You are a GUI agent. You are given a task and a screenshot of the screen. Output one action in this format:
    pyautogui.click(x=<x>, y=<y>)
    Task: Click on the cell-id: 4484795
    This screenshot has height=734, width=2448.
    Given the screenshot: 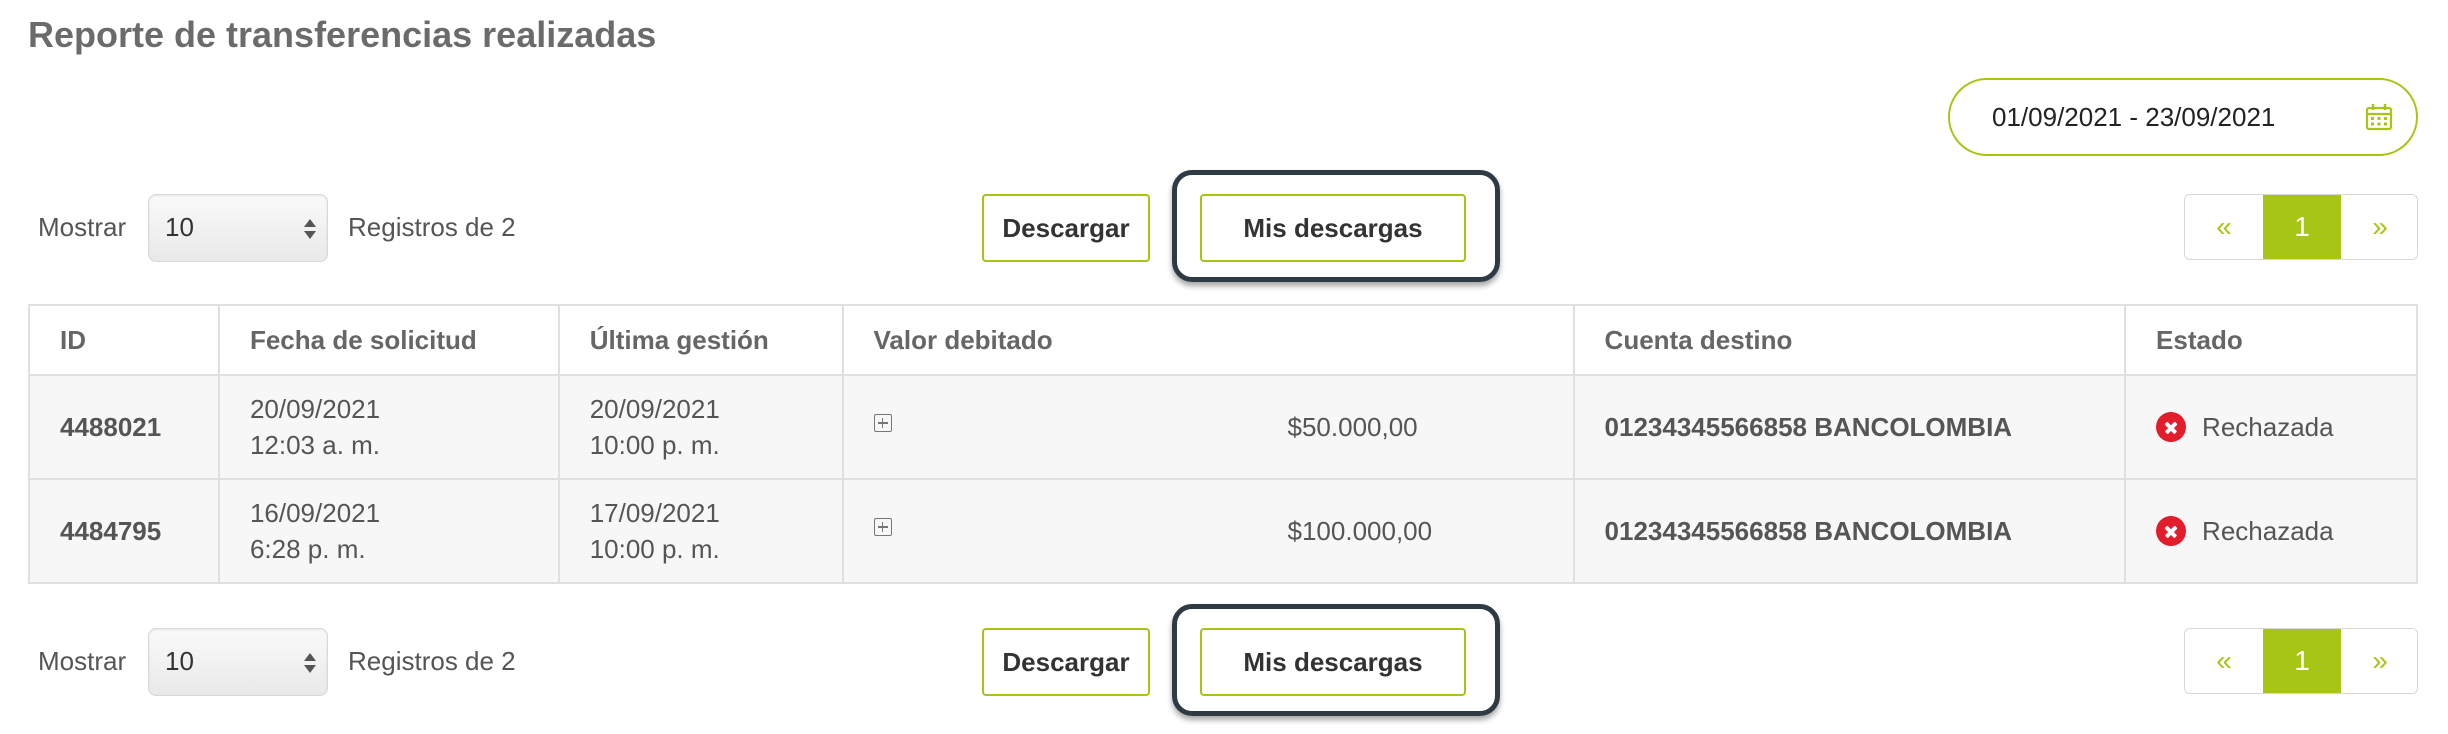 What is the action you would take?
    pyautogui.click(x=124, y=531)
    